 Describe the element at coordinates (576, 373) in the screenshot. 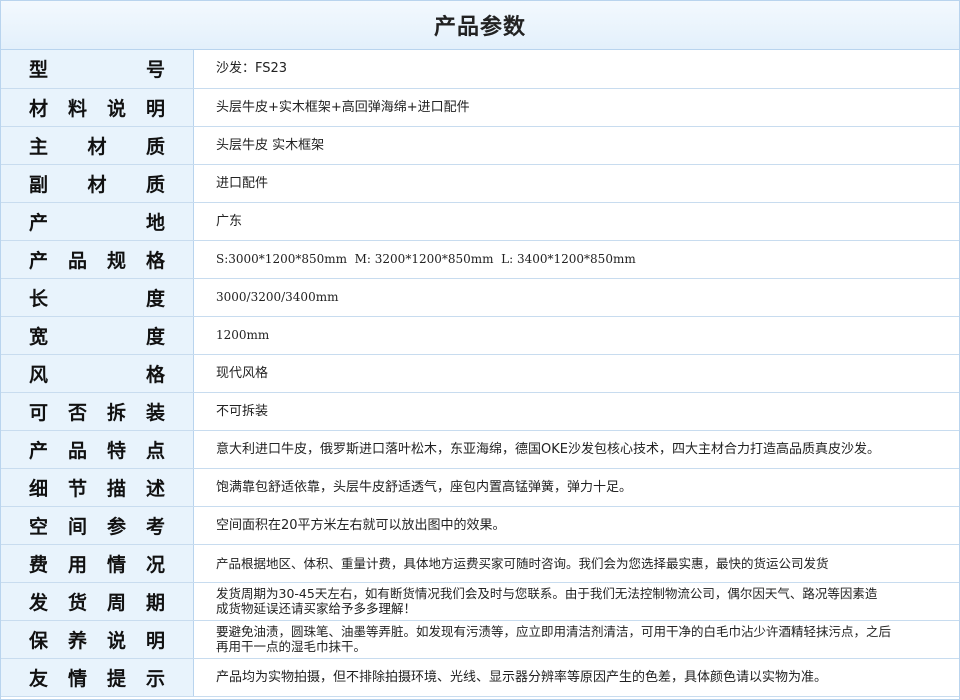

I see `row-value: 现代风格` at that location.